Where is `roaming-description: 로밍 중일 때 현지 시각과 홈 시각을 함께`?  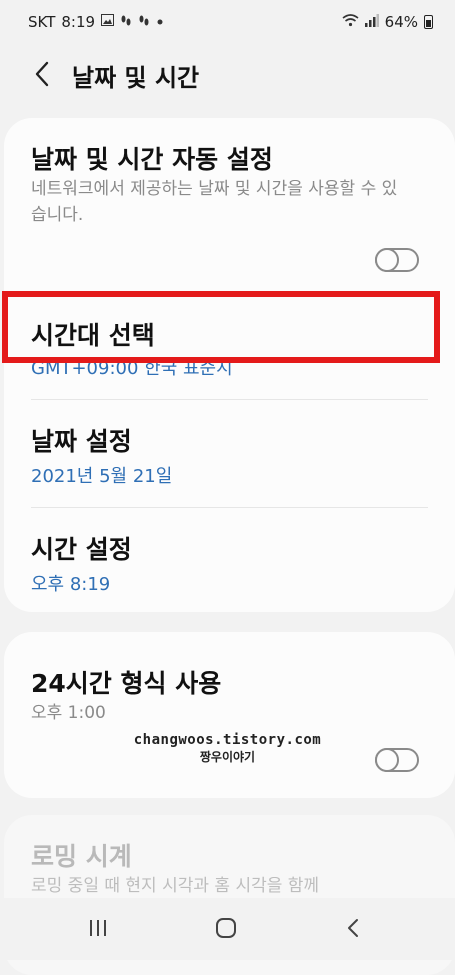 roaming-description: 로밍 중일 때 현지 시각과 홈 시각을 함께 is located at coordinates (175, 886).